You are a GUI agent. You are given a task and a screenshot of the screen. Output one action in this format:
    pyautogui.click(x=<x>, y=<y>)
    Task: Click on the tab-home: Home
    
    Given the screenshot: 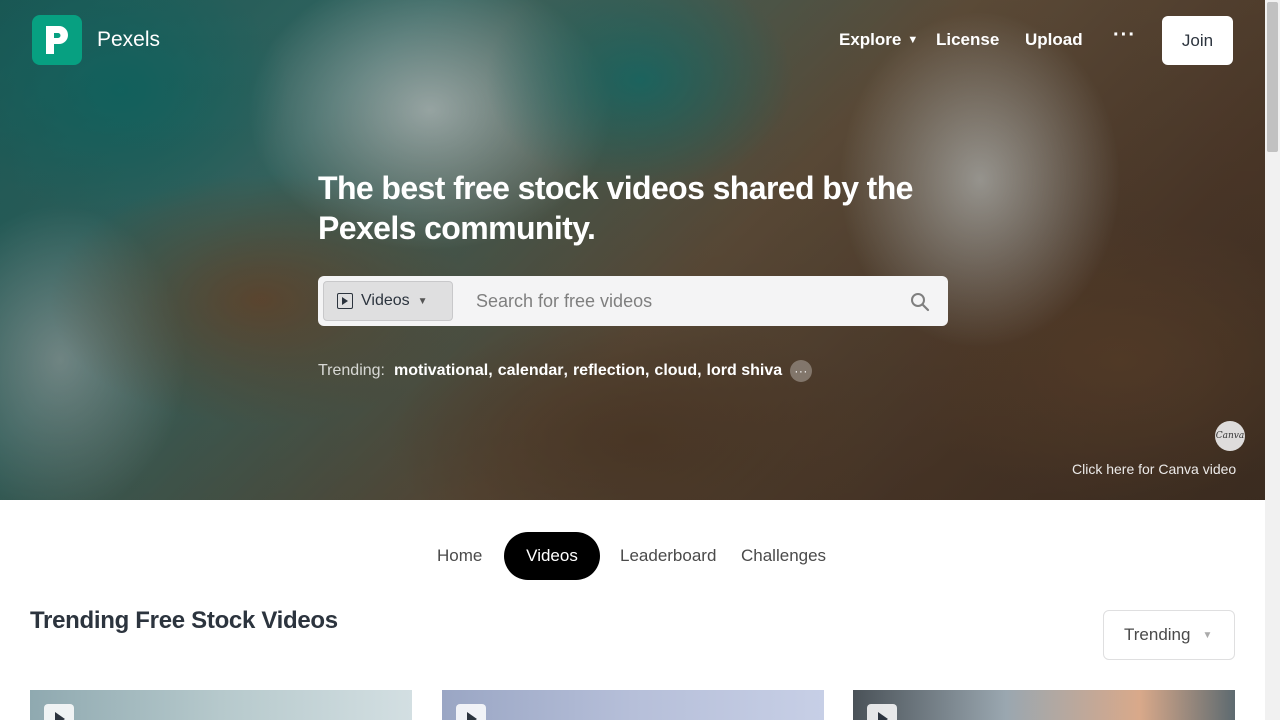 What is the action you would take?
    pyautogui.click(x=459, y=556)
    